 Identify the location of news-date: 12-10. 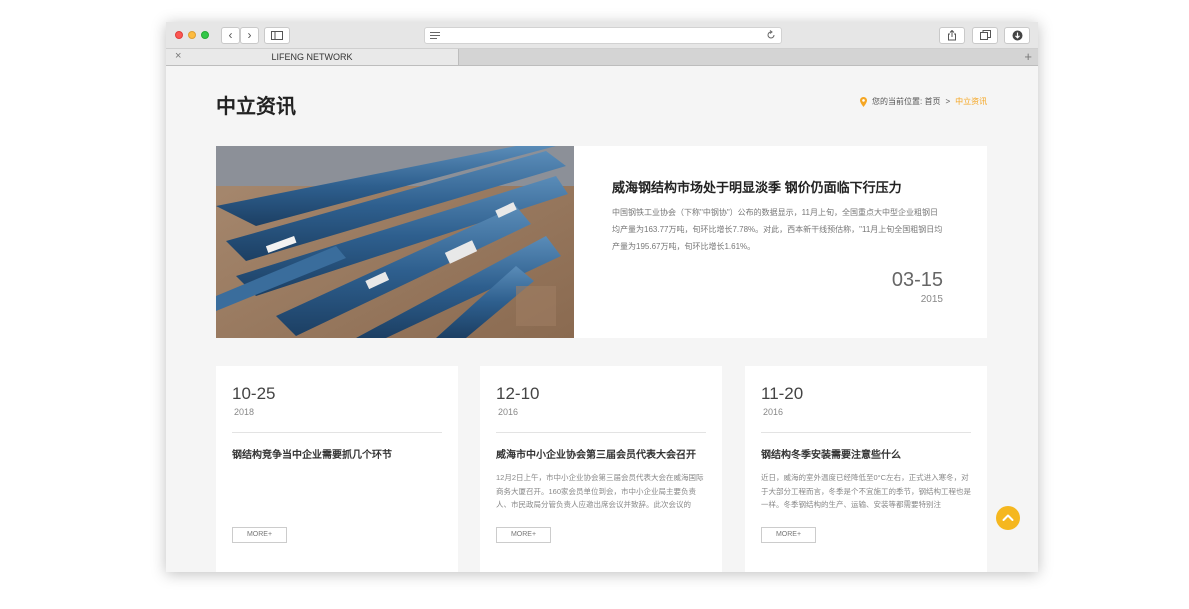
(518, 393).